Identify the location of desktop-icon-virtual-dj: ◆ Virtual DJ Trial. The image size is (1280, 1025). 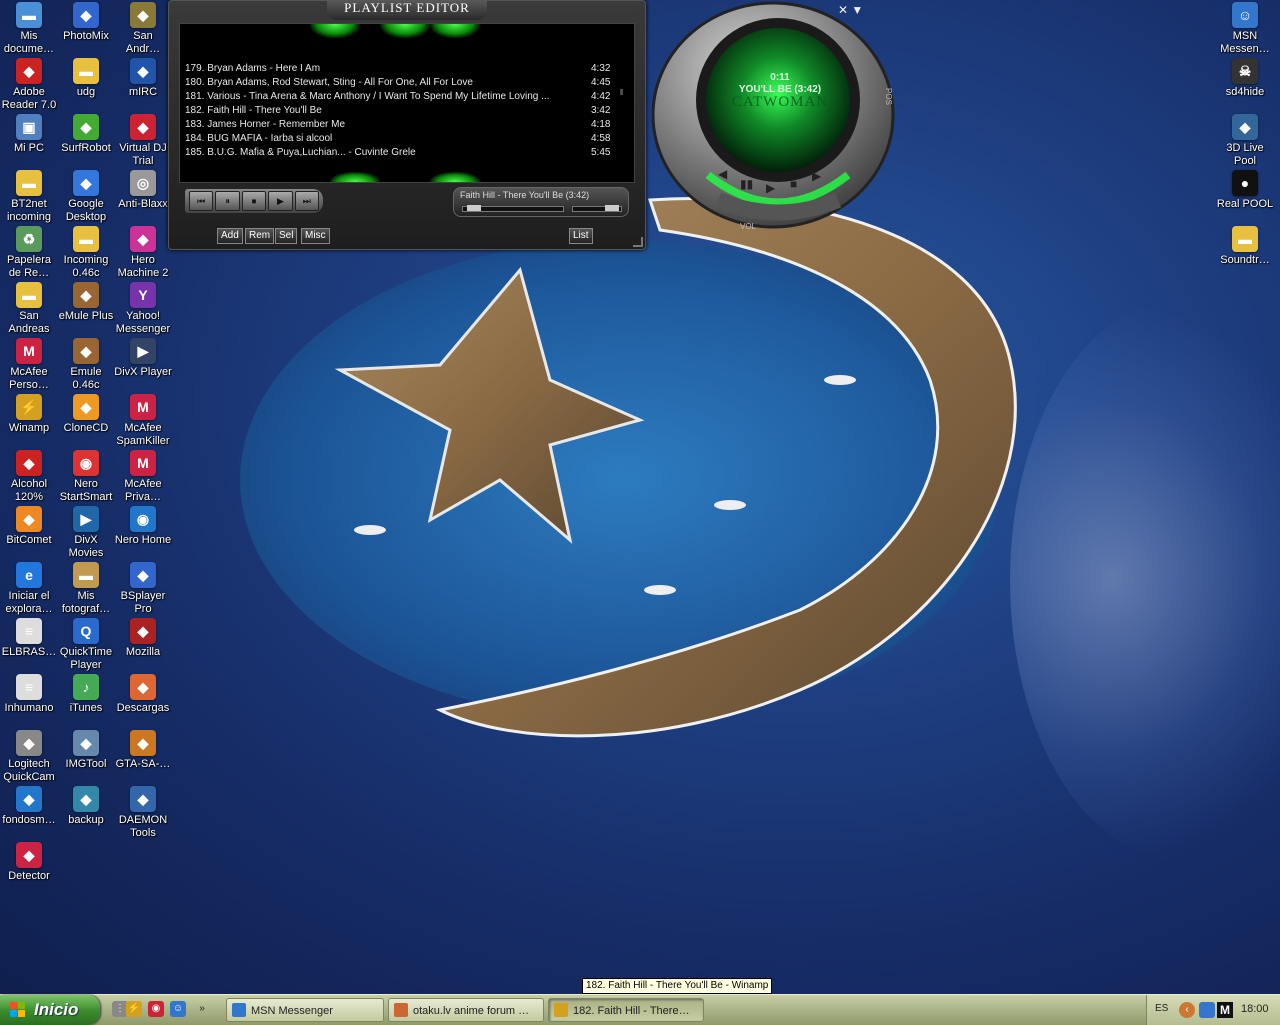
(143, 140).